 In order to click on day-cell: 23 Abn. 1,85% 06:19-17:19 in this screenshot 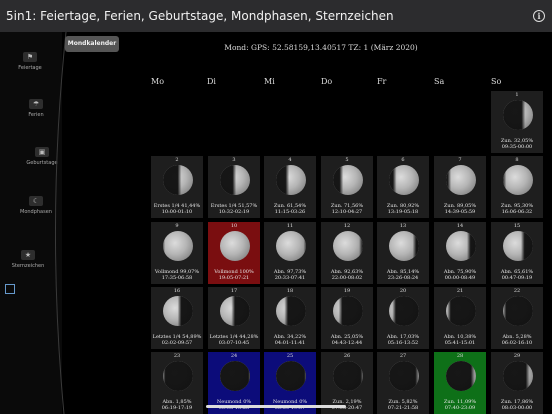, I will do `click(177, 383)`.